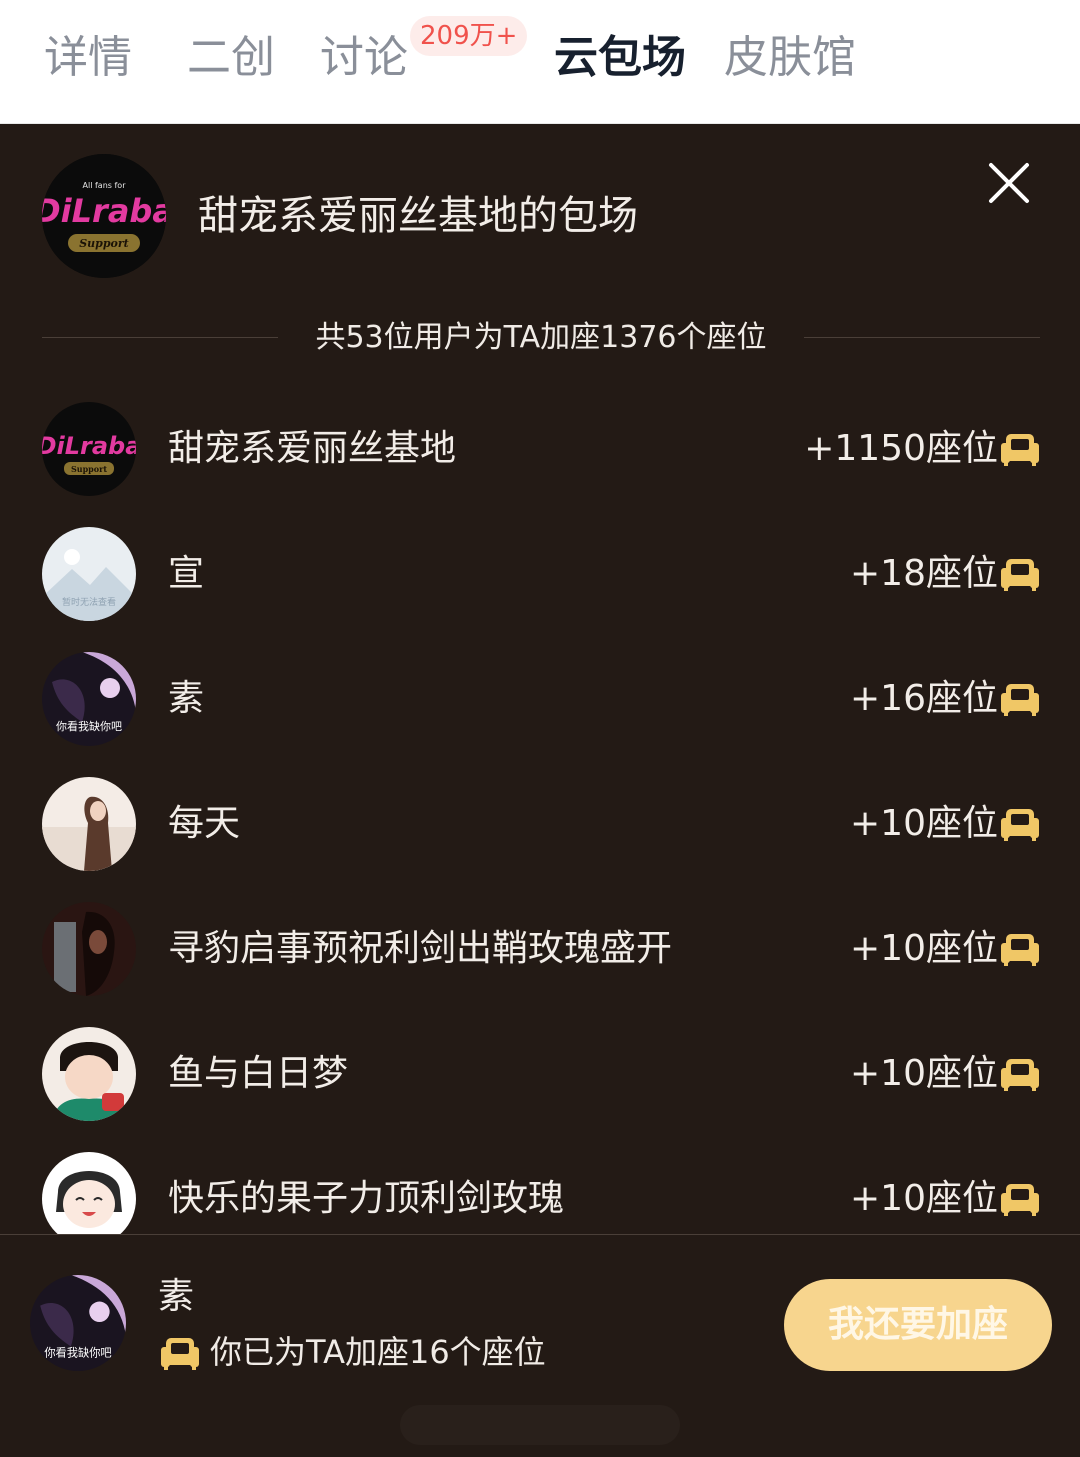 The image size is (1080, 1457). I want to click on supporter-name: 宣, so click(186, 573).